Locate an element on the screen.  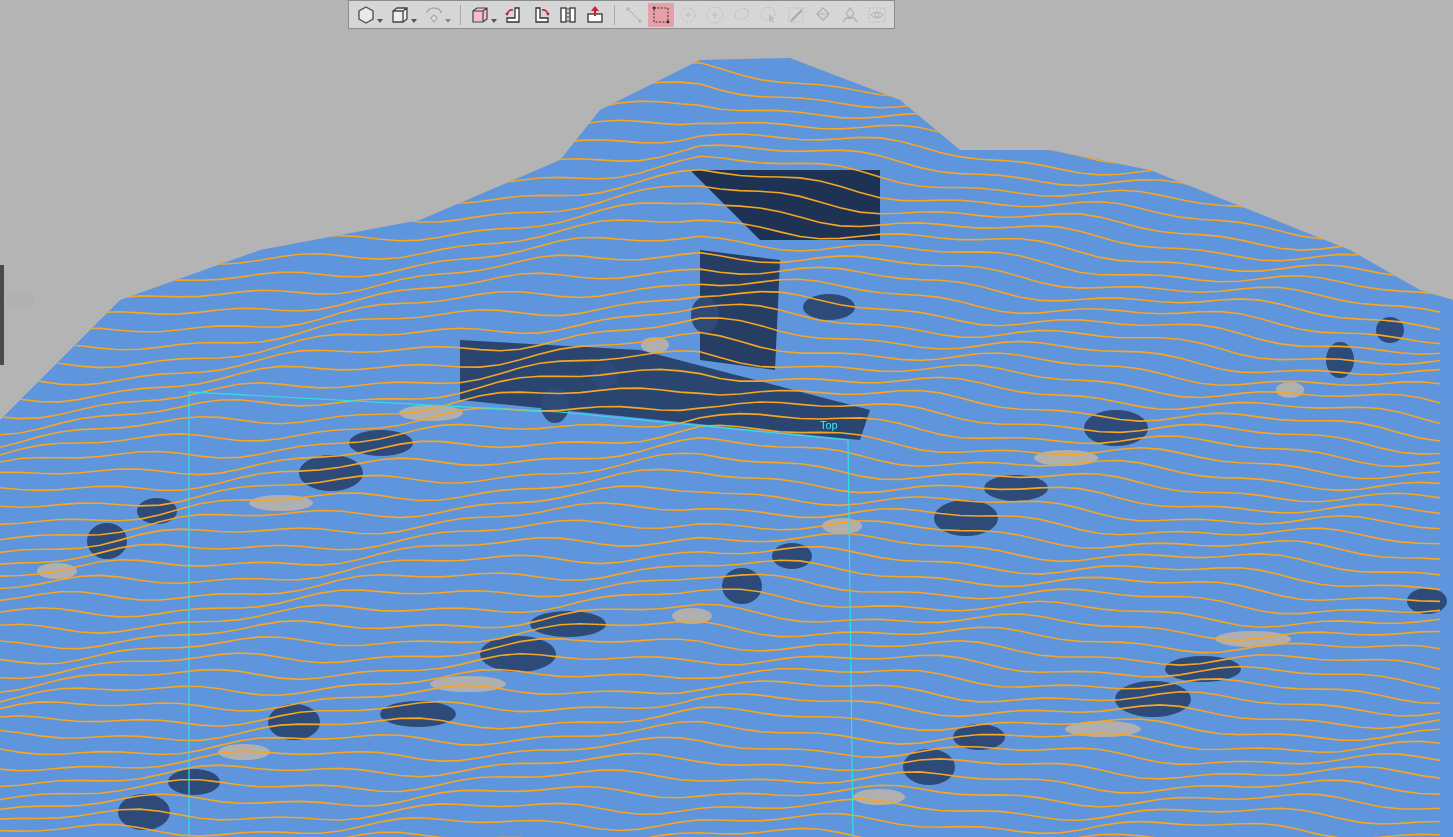
split-icon is located at coordinates (568, 14).